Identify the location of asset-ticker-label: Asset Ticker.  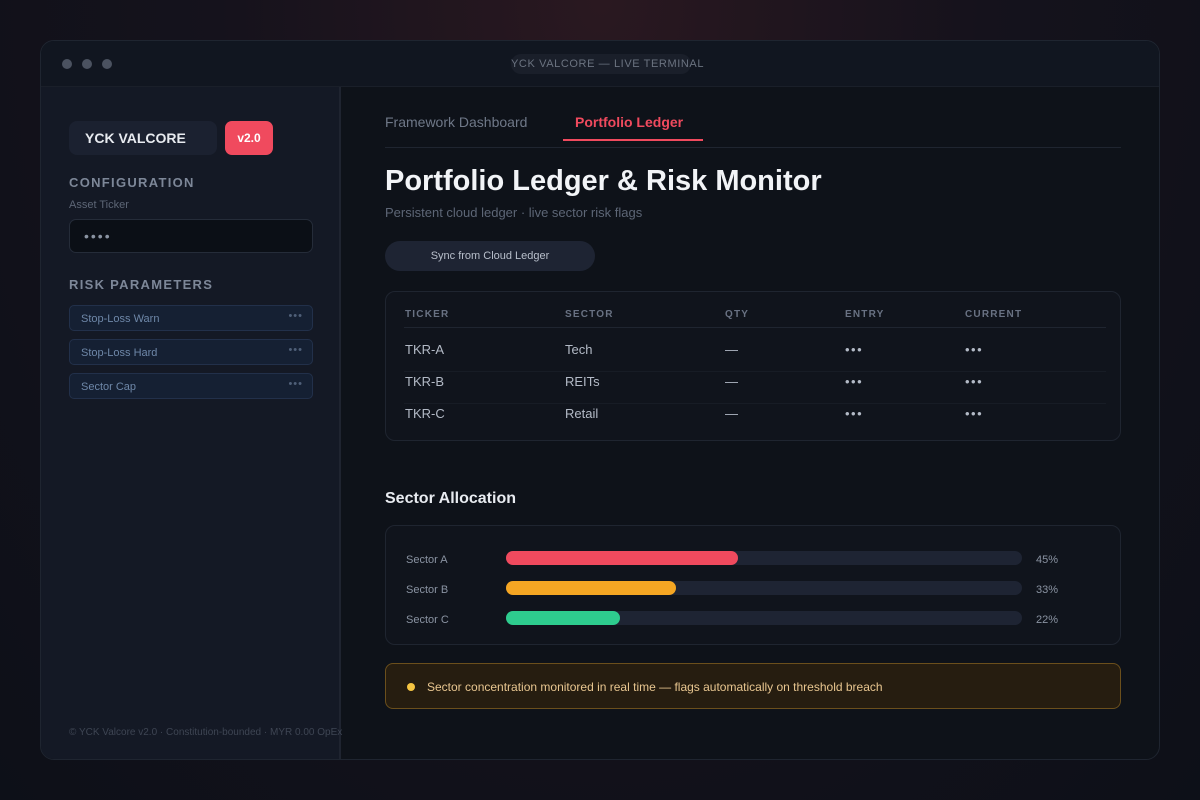
(99, 205).